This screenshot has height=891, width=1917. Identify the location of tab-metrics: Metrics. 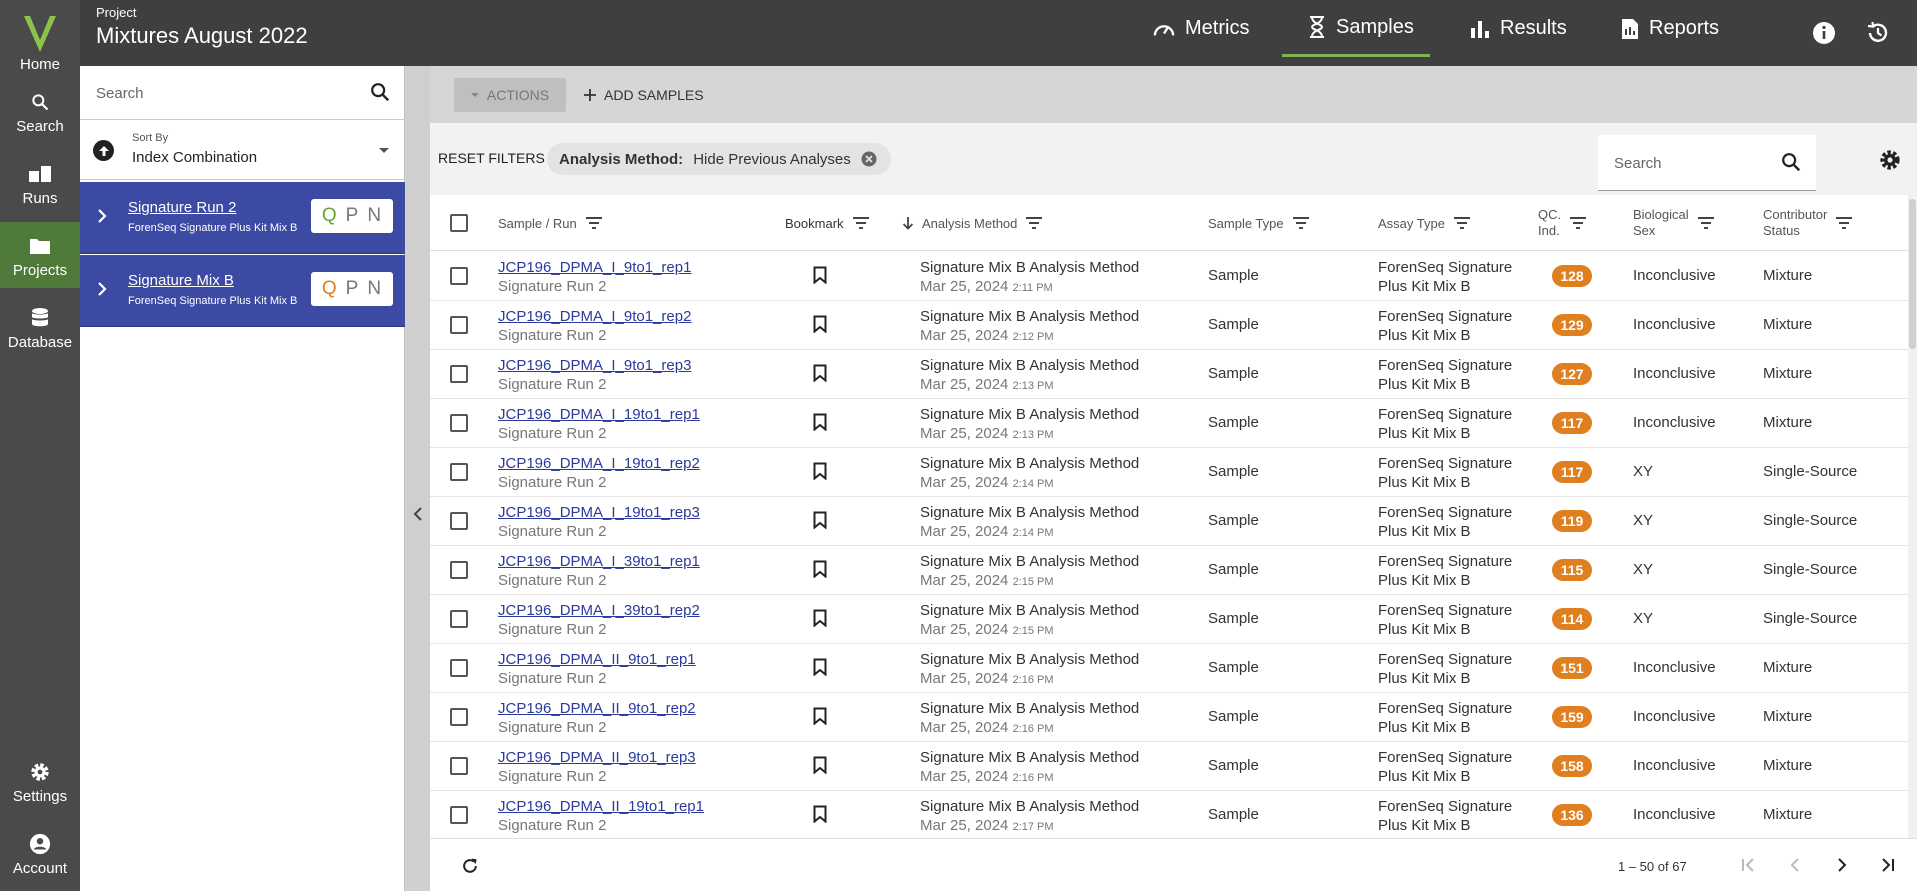
(1201, 28).